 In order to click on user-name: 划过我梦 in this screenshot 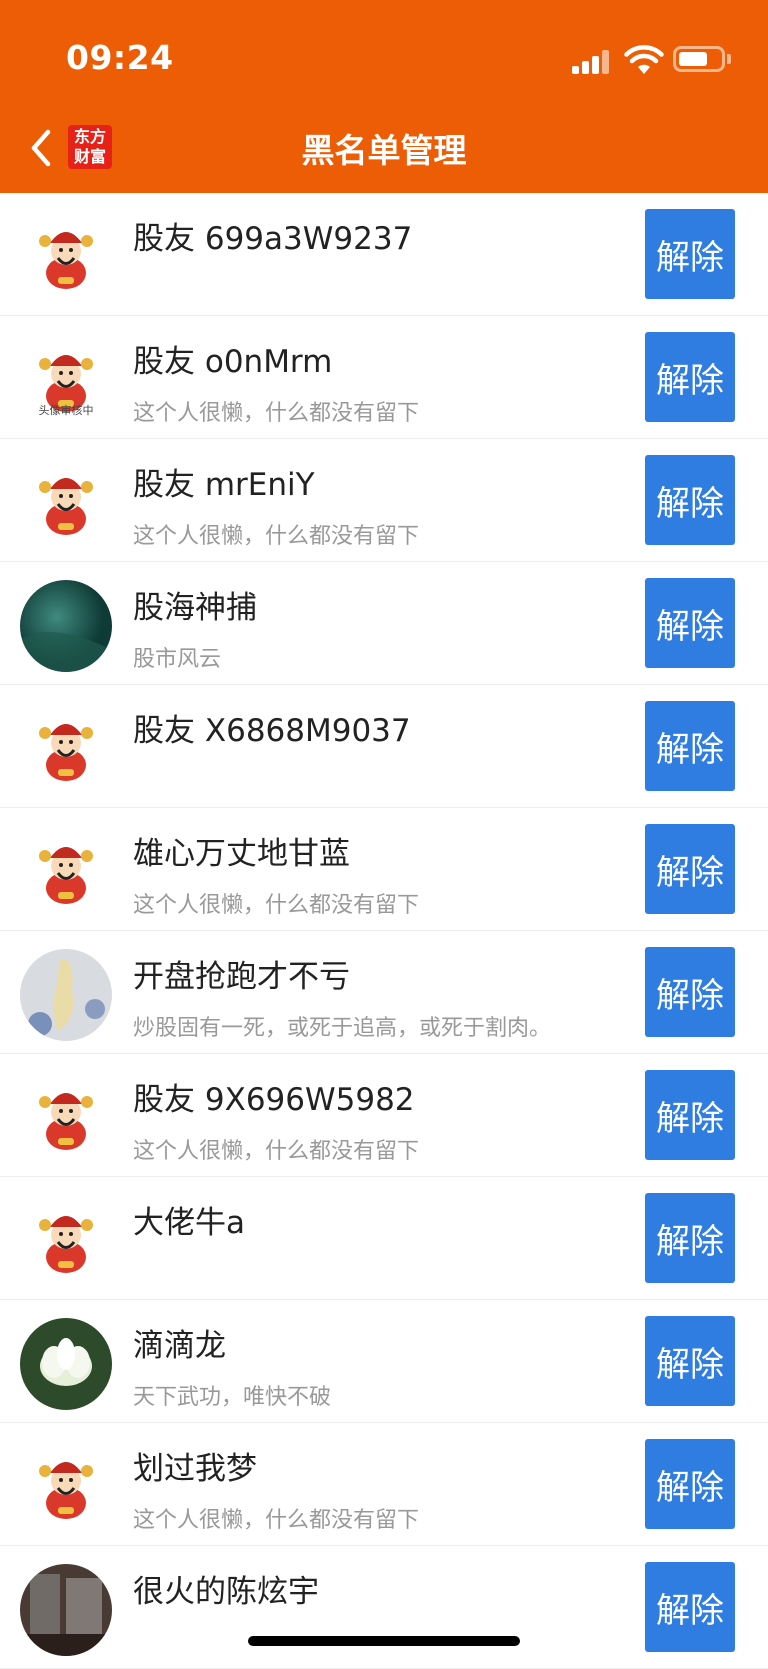, I will do `click(195, 1469)`.